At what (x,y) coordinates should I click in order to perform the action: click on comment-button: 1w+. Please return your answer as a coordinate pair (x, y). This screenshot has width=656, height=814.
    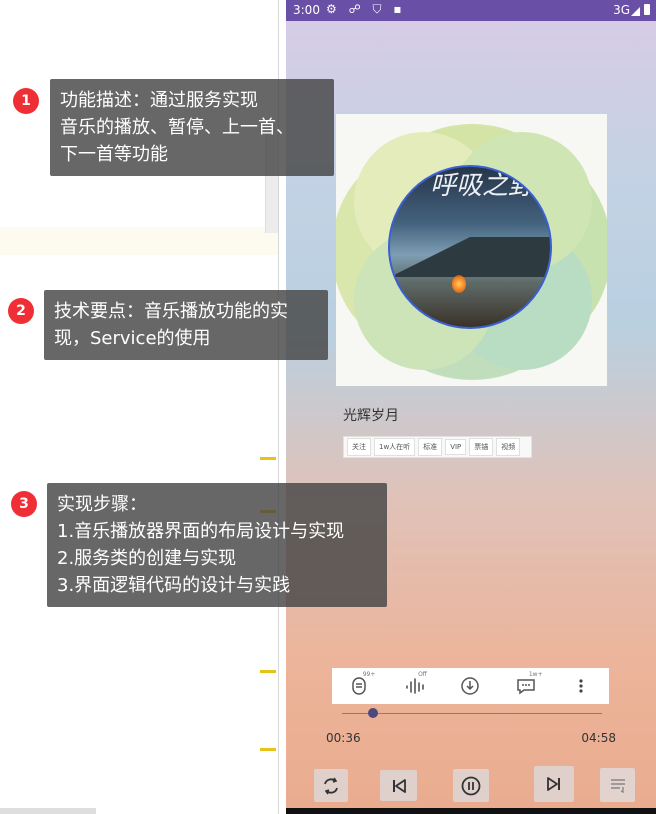
    Looking at the image, I should click on (529, 684).